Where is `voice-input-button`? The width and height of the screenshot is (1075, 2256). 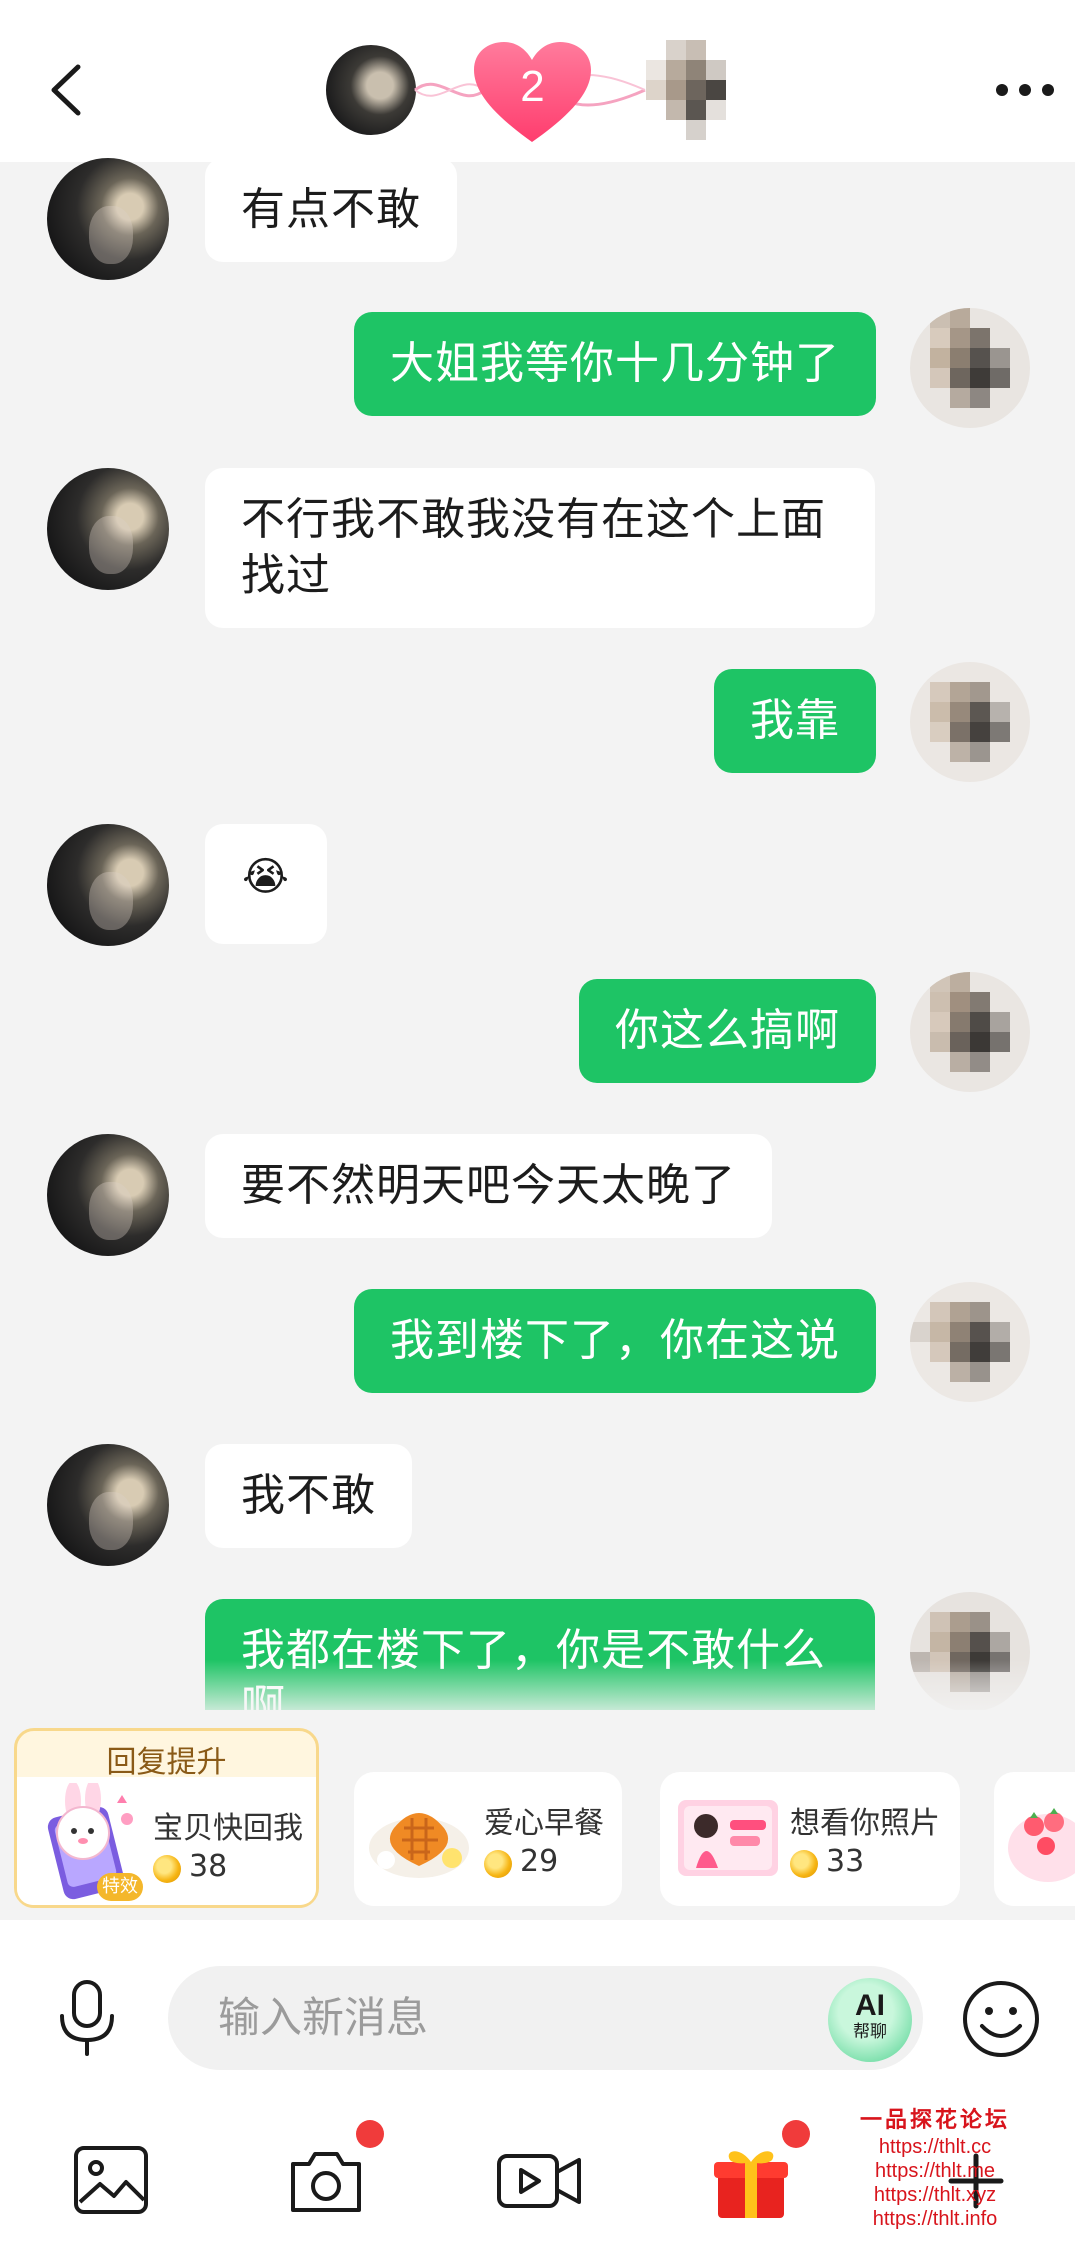
voice-input-button is located at coordinates (87, 2018).